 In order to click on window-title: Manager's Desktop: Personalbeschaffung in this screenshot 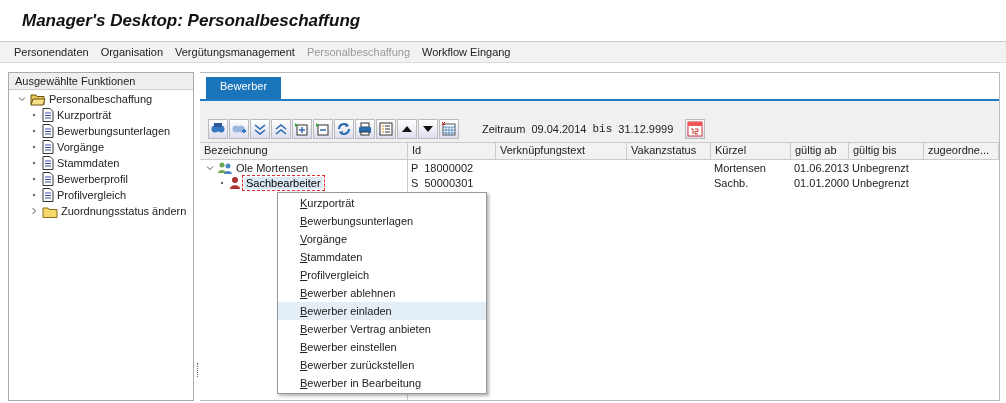, I will do `click(192, 21)`.